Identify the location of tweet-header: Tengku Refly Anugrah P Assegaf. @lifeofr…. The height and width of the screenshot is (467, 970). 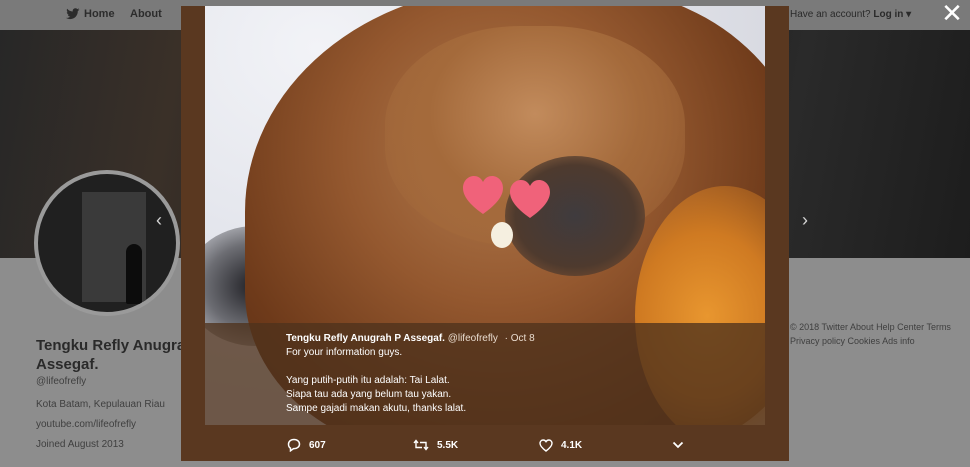
(516, 339).